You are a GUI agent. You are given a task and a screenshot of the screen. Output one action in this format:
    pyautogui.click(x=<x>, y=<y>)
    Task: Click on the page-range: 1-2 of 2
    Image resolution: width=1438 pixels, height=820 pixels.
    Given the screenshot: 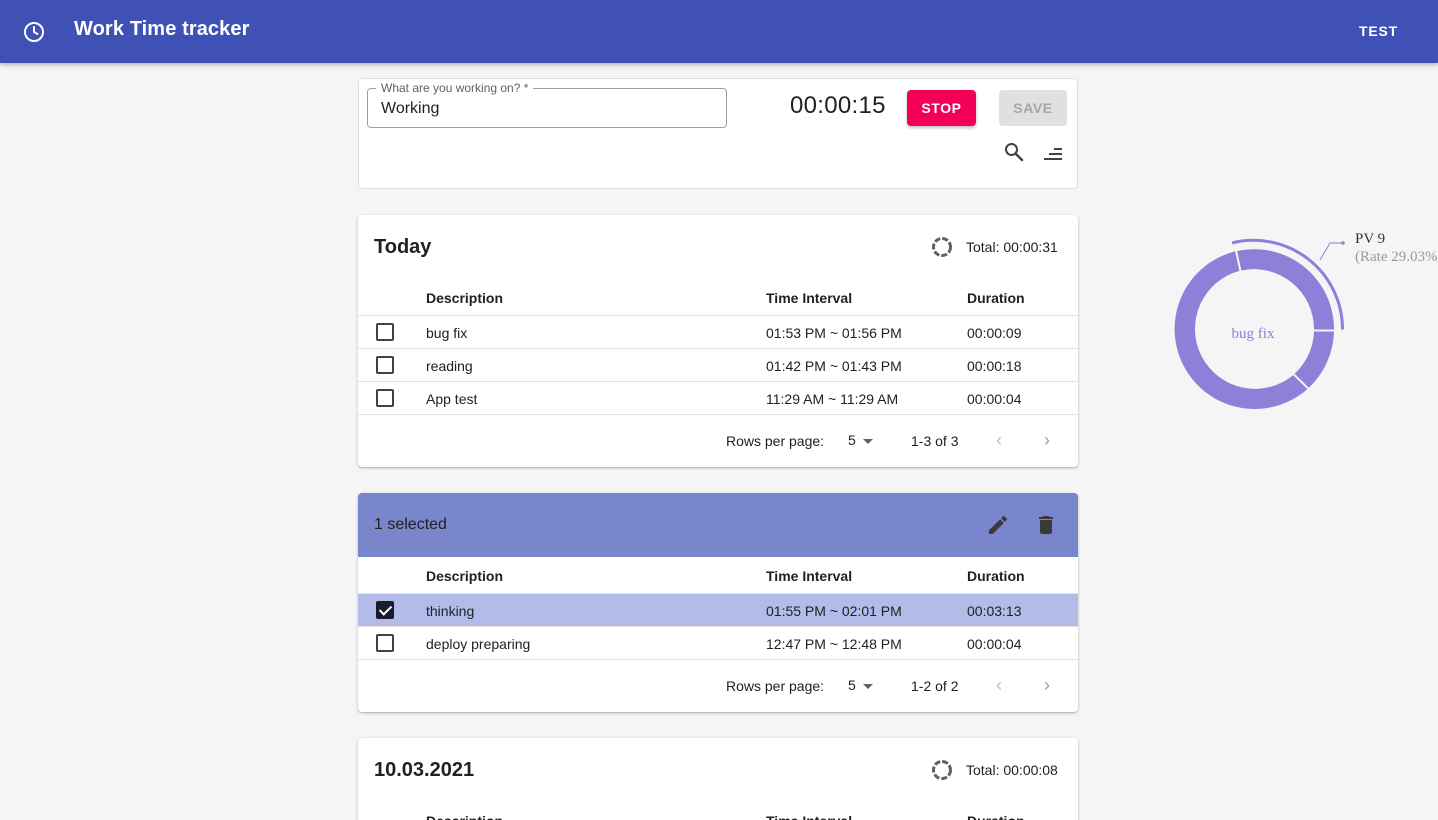 What is the action you would take?
    pyautogui.click(x=935, y=686)
    